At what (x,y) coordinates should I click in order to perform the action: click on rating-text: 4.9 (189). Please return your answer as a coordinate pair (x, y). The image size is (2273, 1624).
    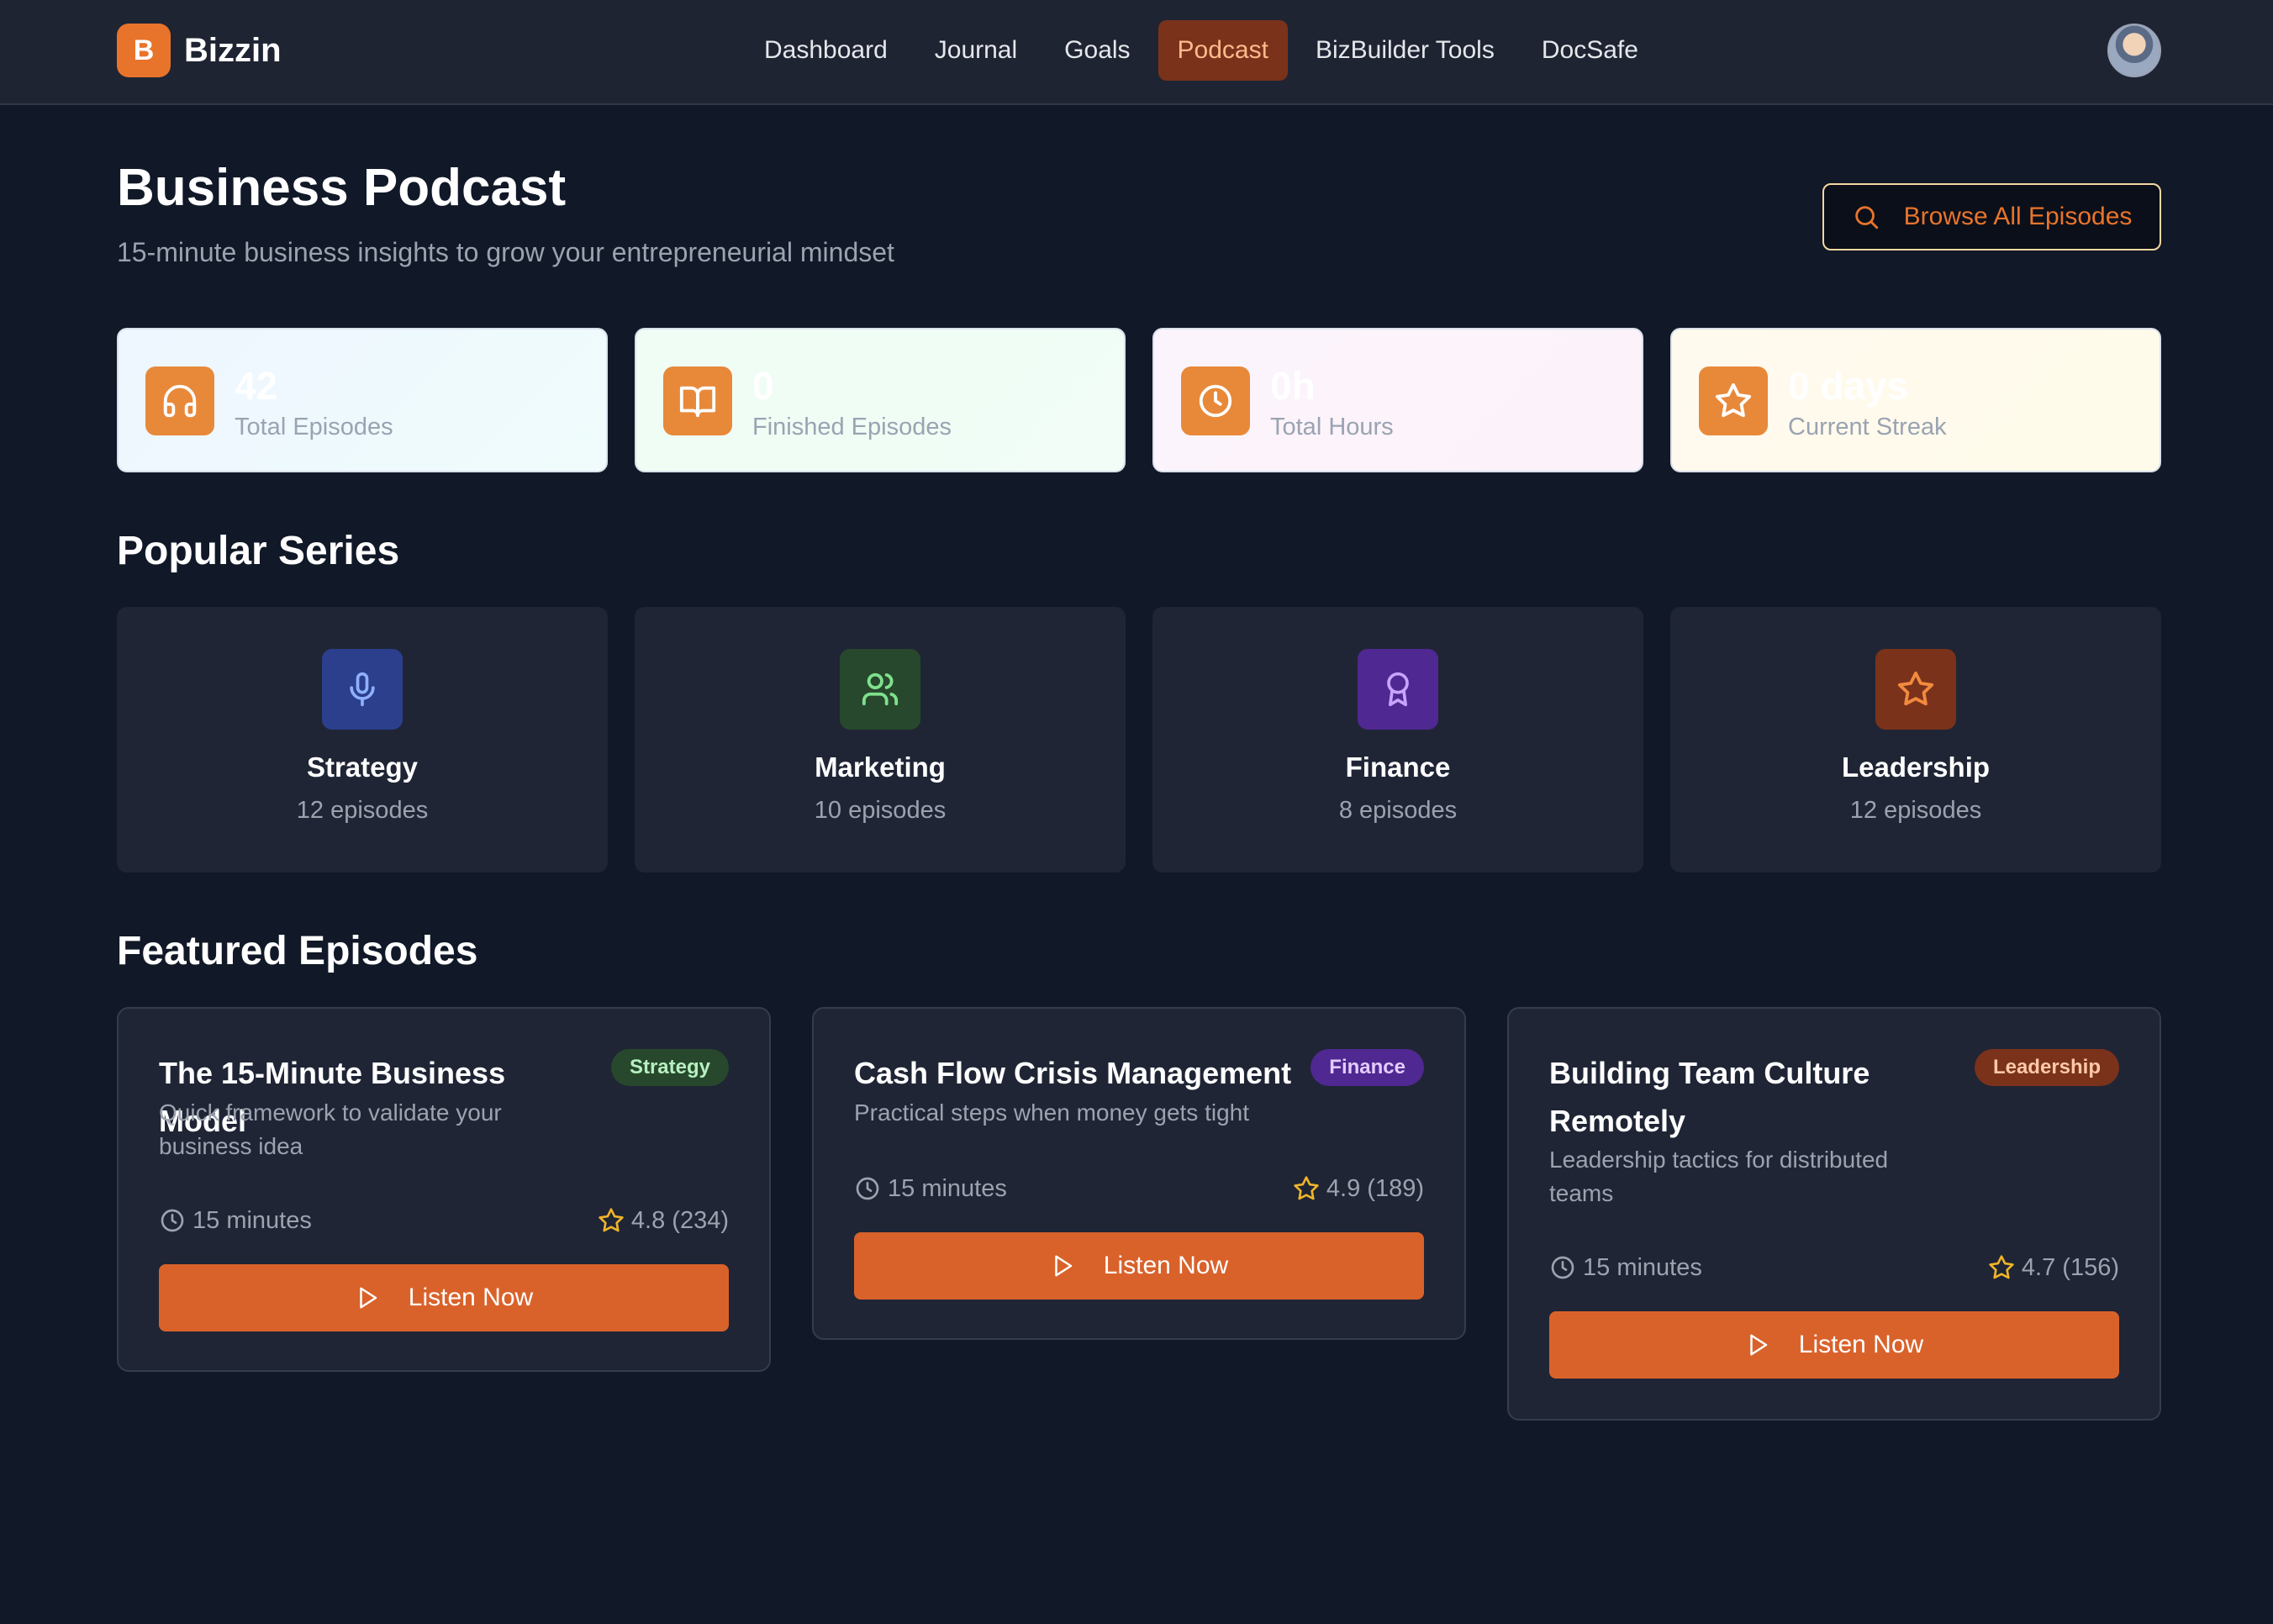
    Looking at the image, I should click on (1375, 1188).